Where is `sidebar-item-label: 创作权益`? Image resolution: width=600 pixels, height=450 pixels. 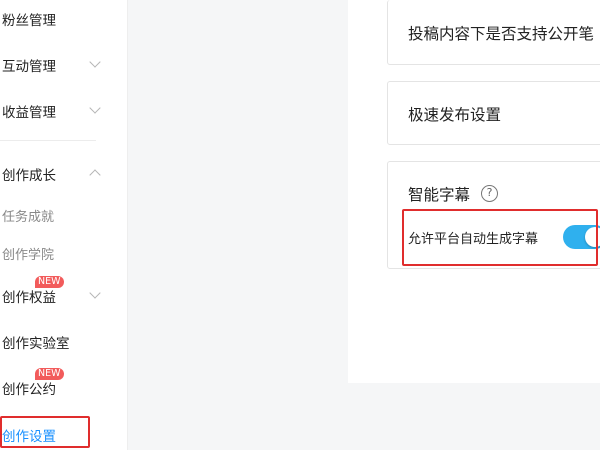 sidebar-item-label: 创作权益 is located at coordinates (29, 298).